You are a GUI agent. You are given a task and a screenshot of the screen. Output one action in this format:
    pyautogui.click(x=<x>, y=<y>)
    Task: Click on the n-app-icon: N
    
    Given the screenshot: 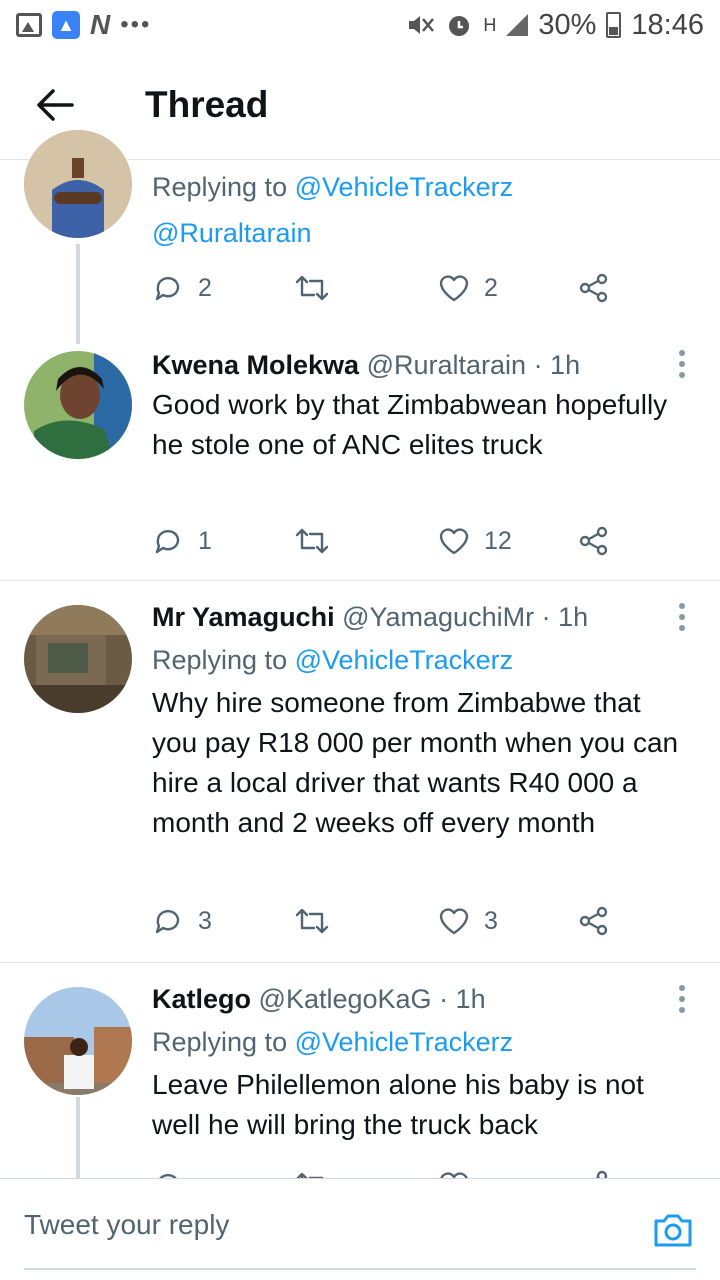 What is the action you would take?
    pyautogui.click(x=100, y=24)
    